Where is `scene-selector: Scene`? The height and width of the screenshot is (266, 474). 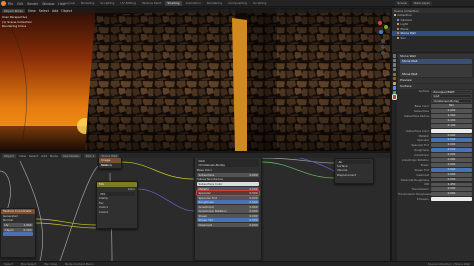
scene-selector: Scene is located at coordinates (402, 3).